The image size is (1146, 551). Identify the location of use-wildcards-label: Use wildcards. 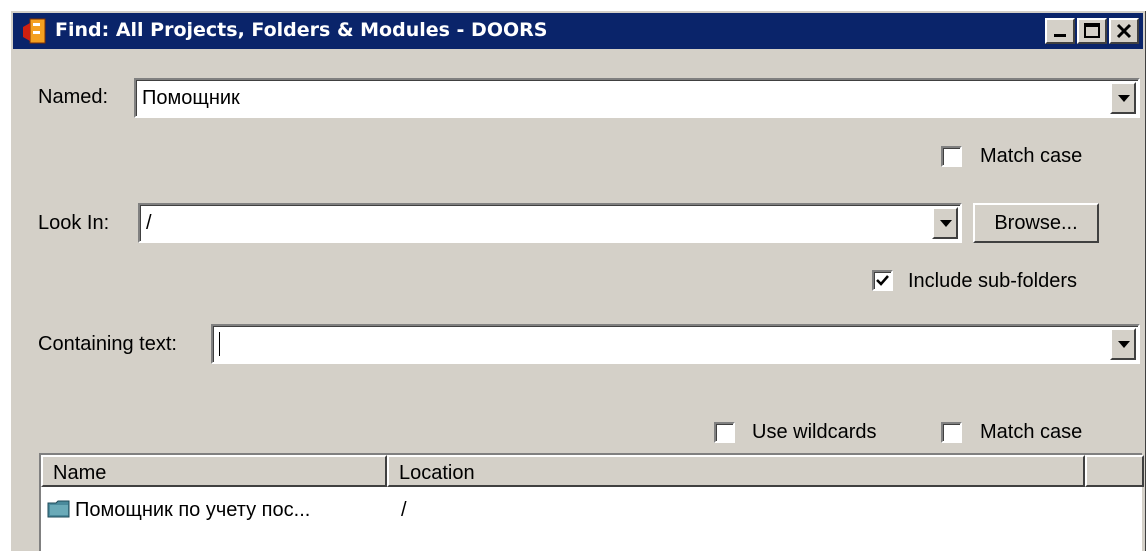
(814, 432).